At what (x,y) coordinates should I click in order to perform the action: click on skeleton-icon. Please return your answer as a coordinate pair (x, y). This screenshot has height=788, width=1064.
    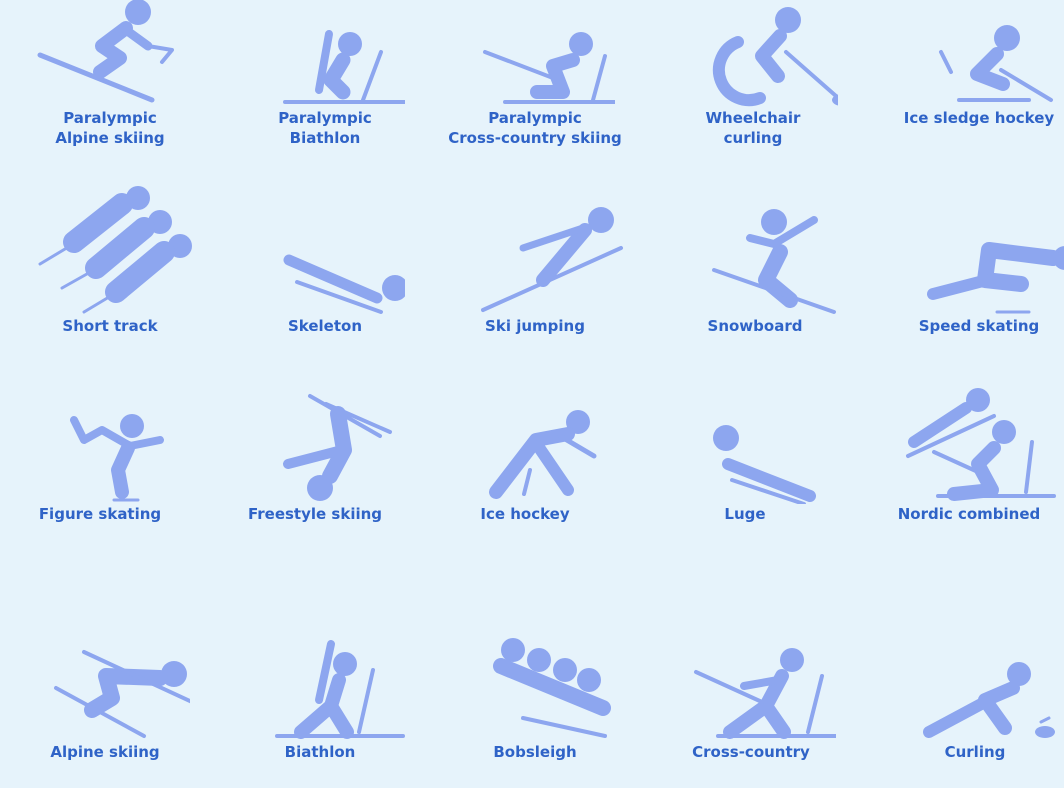
    Looking at the image, I should click on (344, 284).